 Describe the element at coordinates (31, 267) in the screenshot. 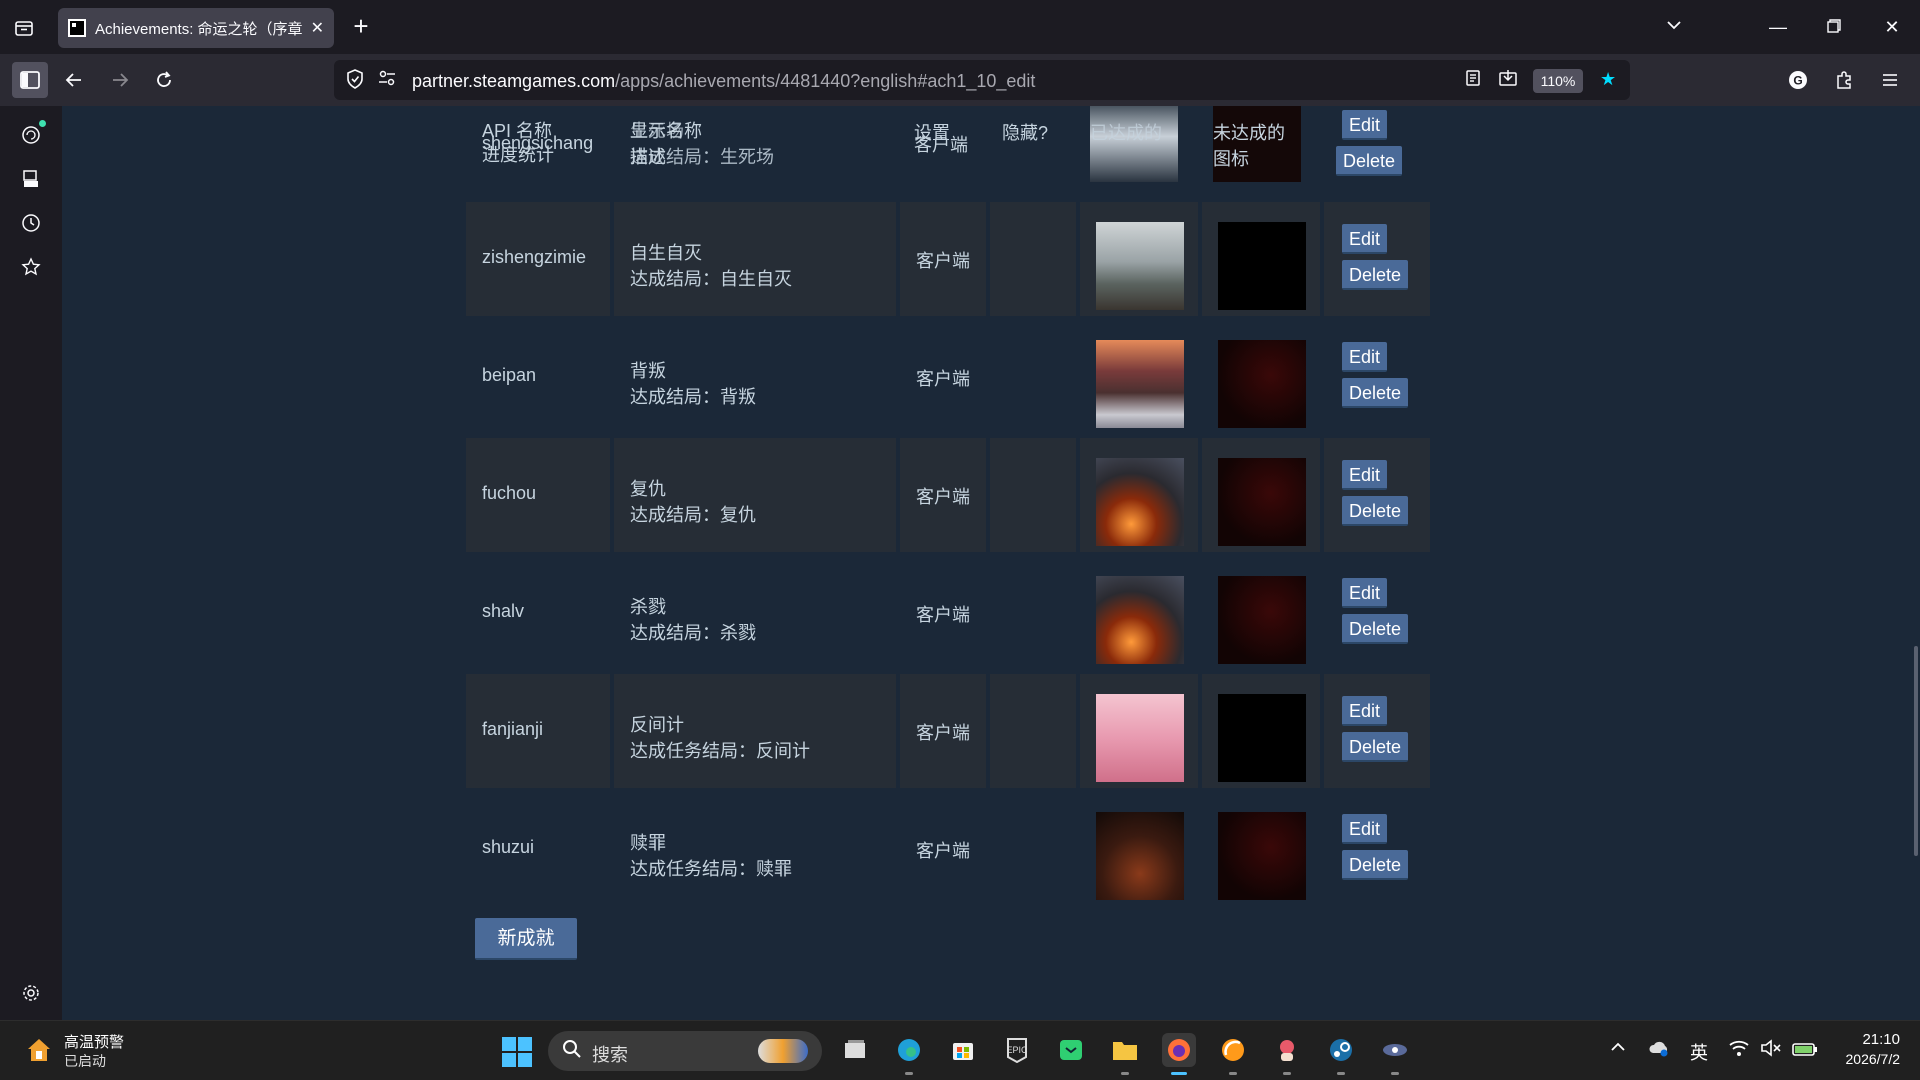

I see `bookmarks-star-icon` at that location.